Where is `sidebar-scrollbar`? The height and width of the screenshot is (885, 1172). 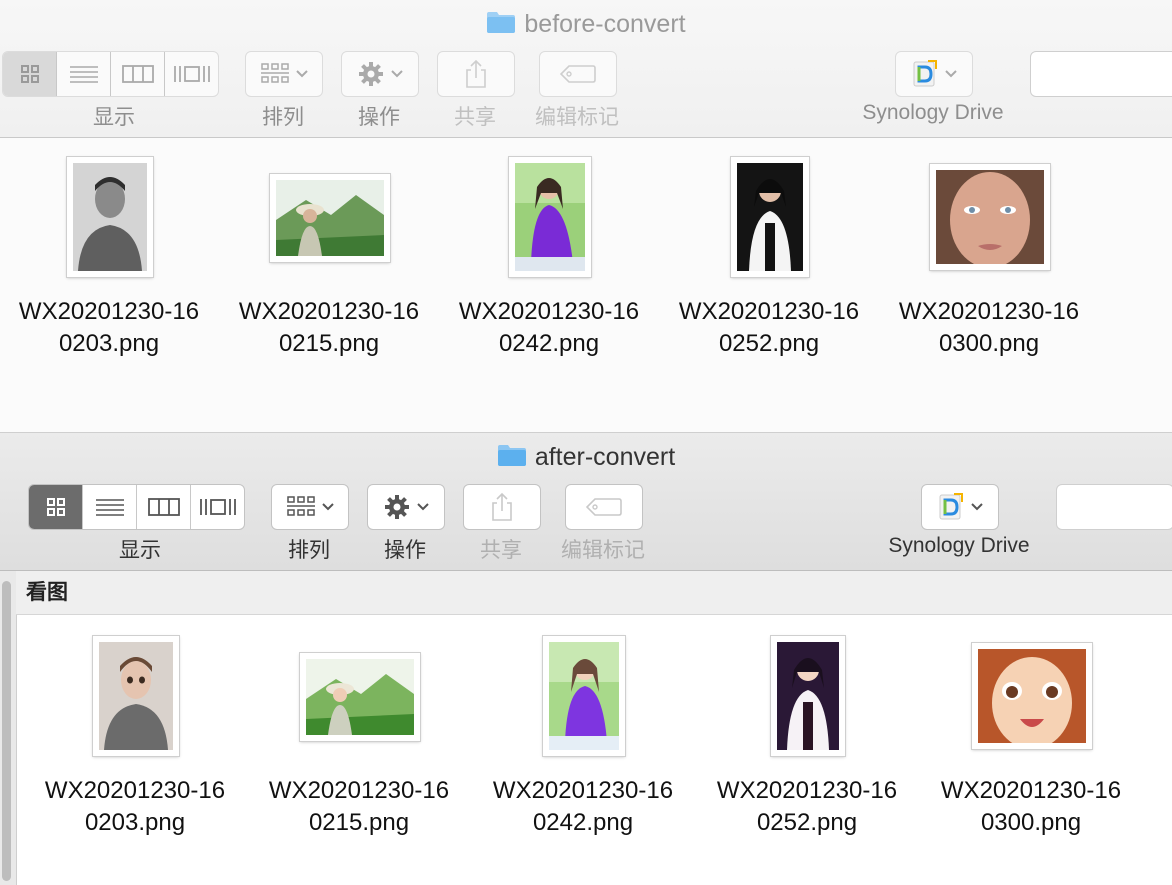
sidebar-scrollbar is located at coordinates (8, 728).